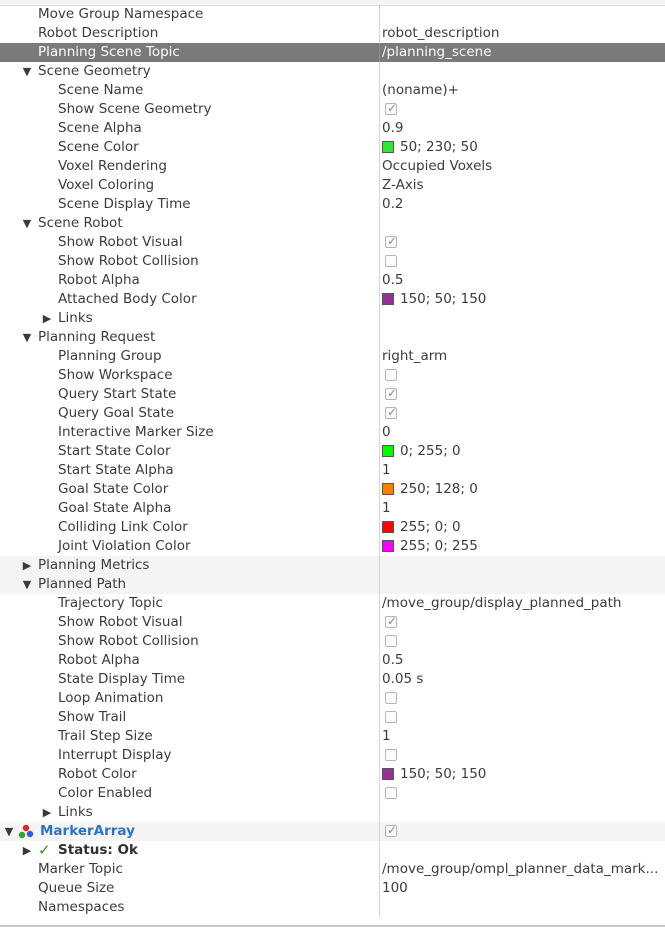 The width and height of the screenshot is (665, 927). I want to click on property-value: right_arm, so click(521, 356).